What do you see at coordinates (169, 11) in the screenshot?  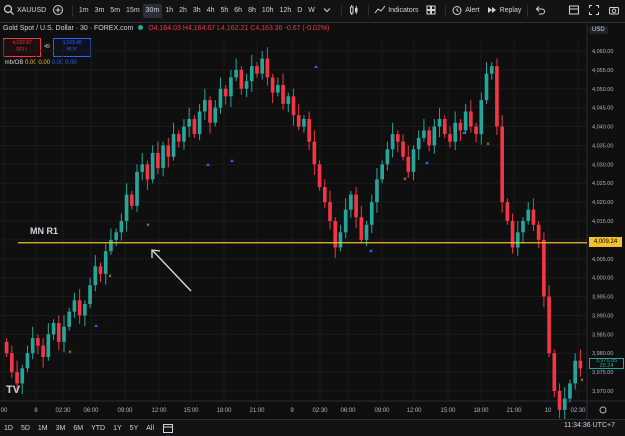 I see `timeframe-1h: 1h` at bounding box center [169, 11].